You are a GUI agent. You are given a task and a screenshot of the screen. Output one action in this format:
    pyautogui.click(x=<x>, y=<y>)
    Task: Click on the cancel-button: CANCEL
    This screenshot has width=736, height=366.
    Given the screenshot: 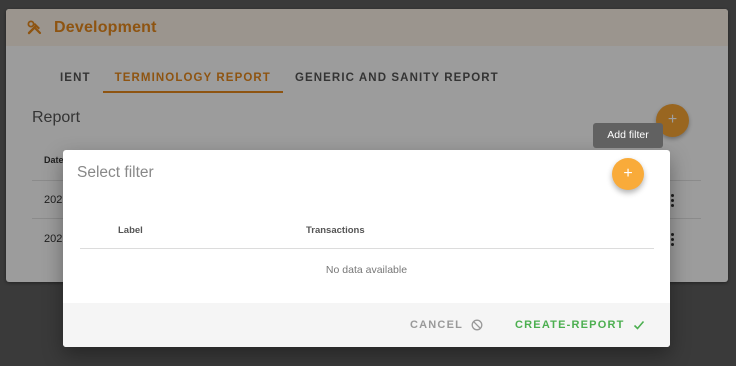 What is the action you would take?
    pyautogui.click(x=446, y=325)
    